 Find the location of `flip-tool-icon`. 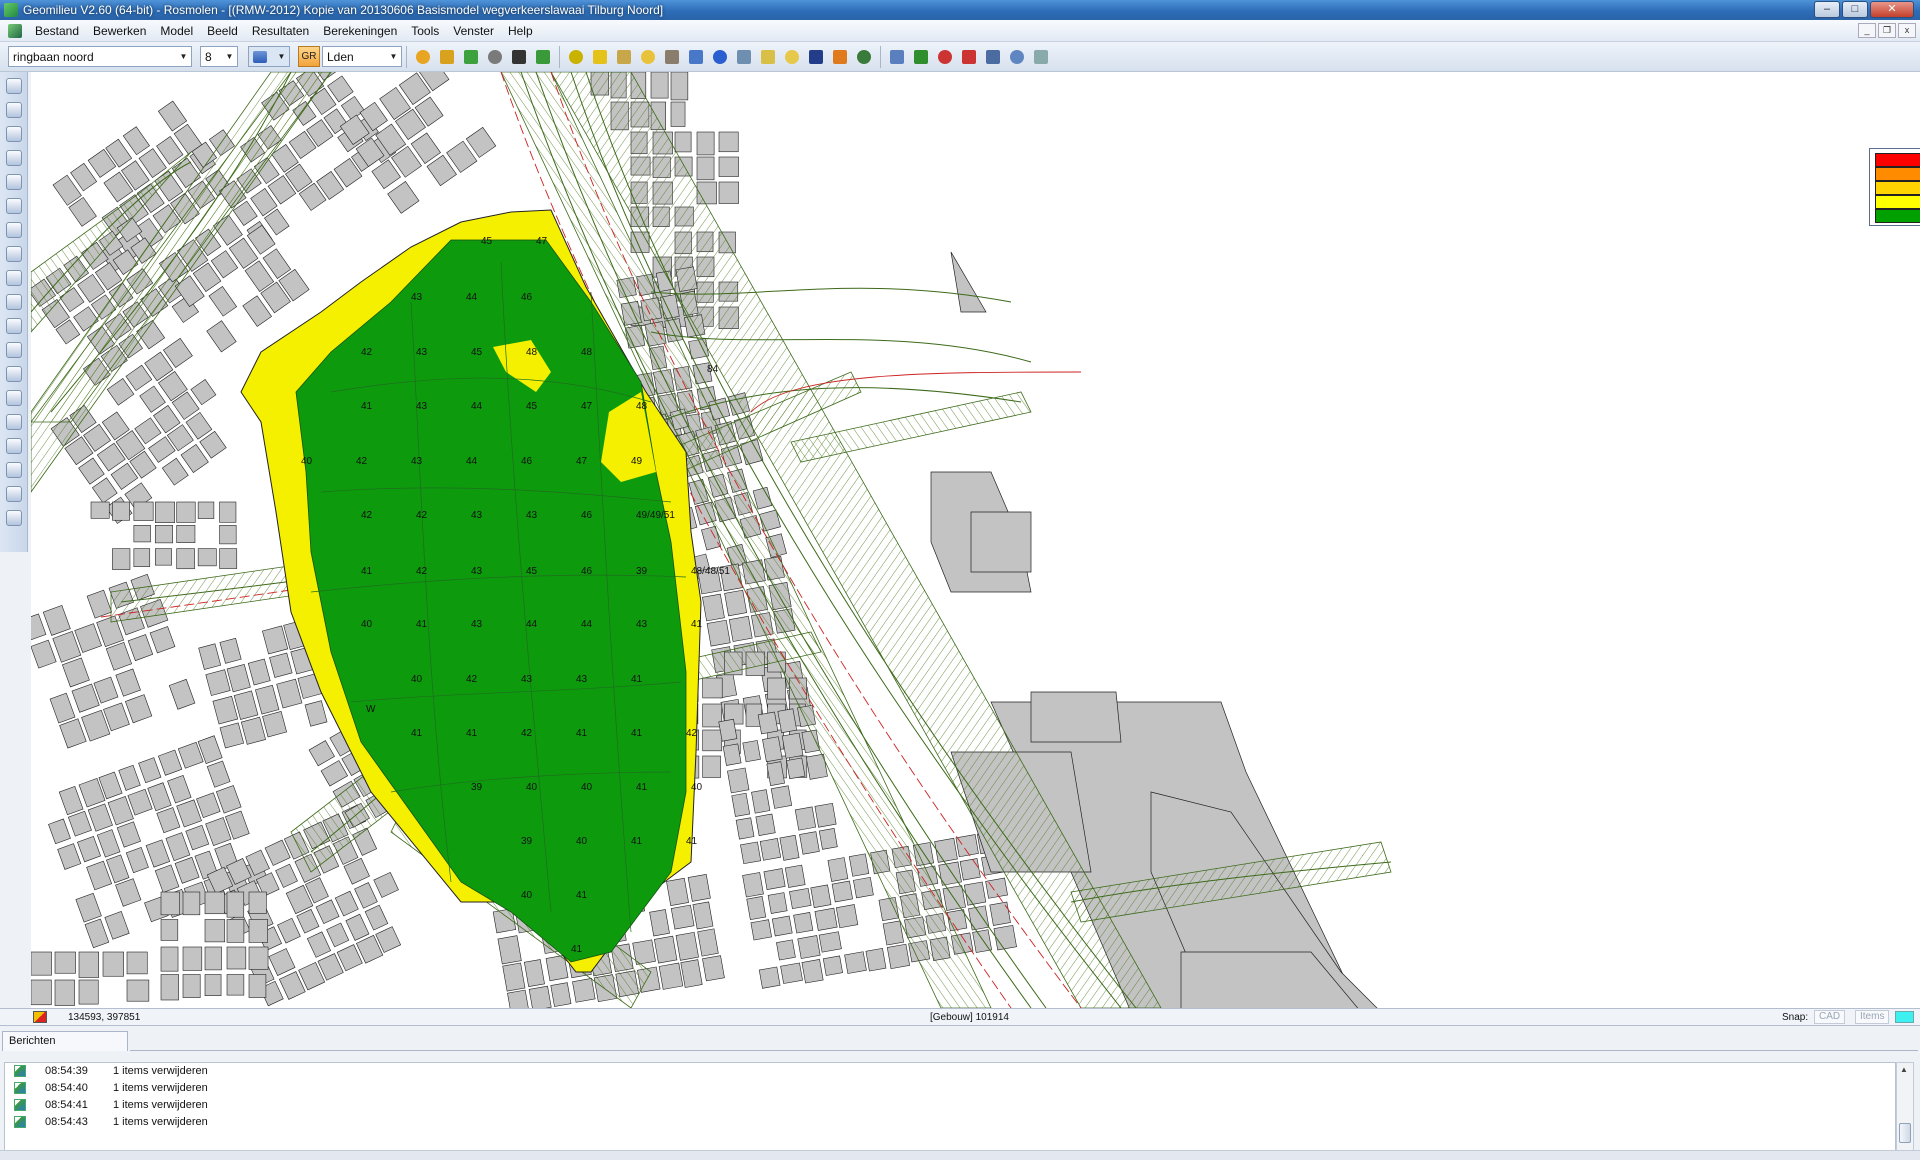

flip-tool-icon is located at coordinates (13, 326).